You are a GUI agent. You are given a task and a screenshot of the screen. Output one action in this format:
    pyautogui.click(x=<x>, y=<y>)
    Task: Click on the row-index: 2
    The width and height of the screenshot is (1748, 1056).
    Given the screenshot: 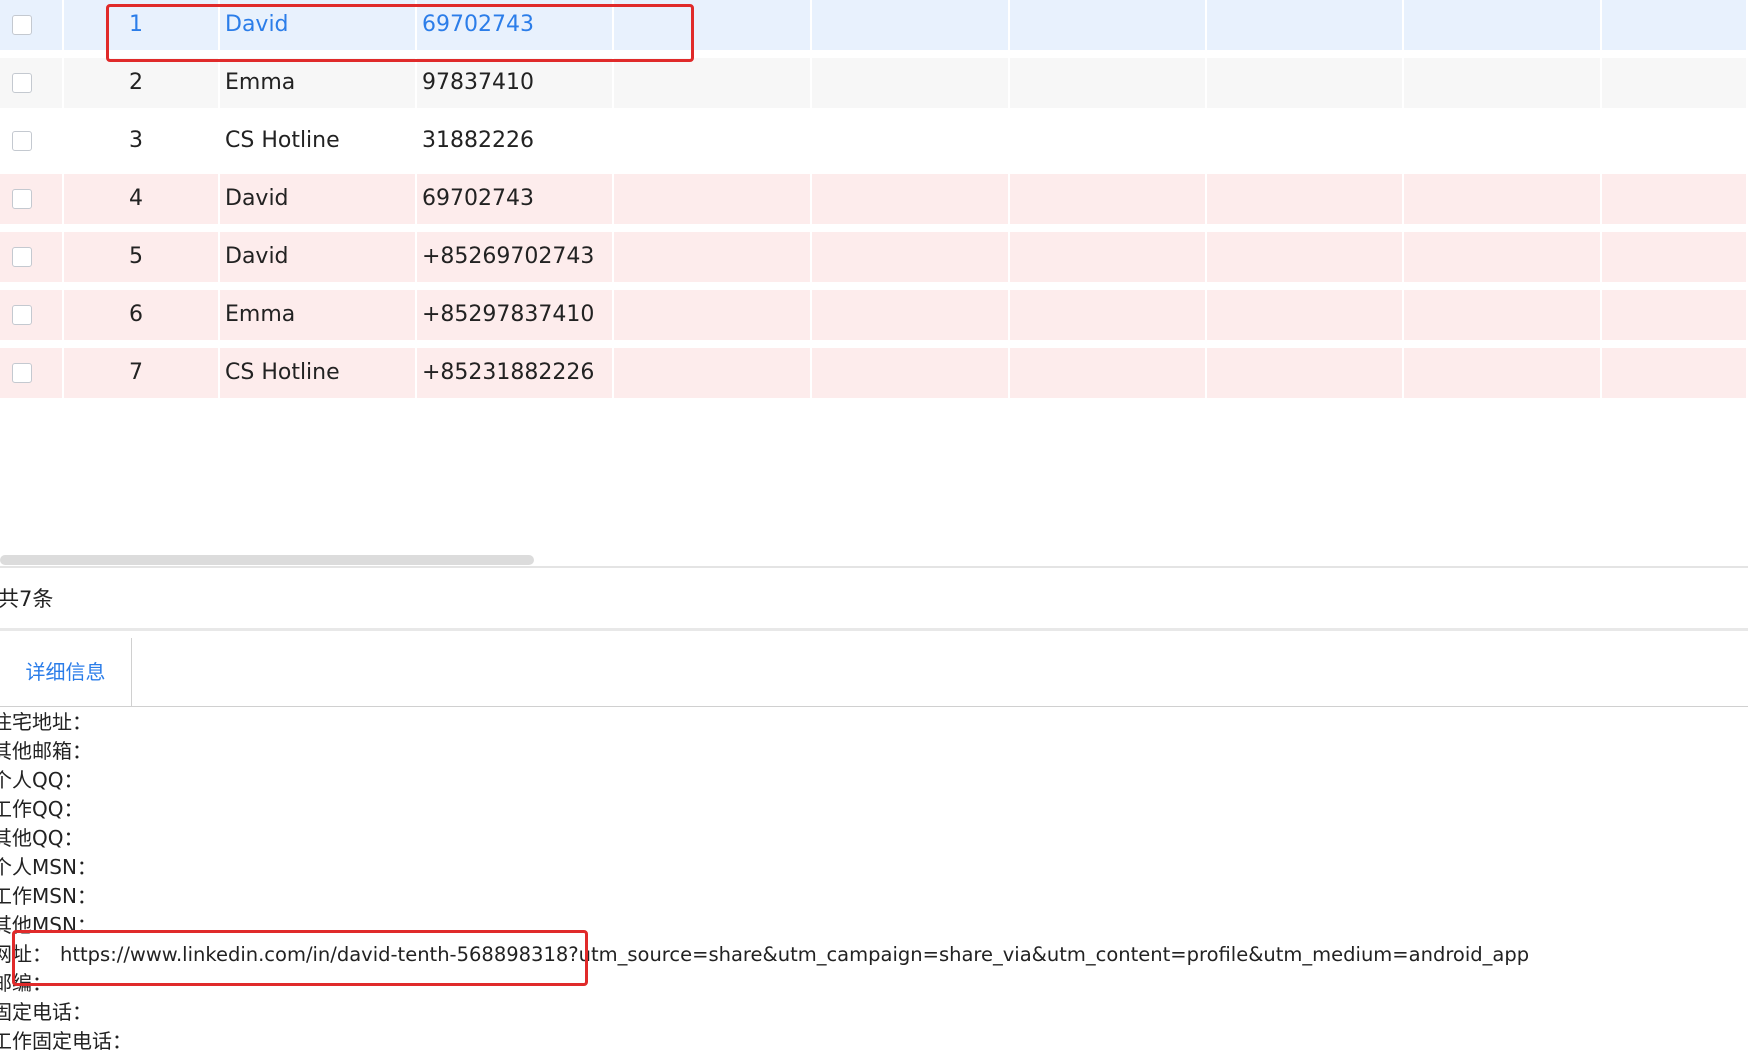 What is the action you would take?
    pyautogui.click(x=136, y=82)
    